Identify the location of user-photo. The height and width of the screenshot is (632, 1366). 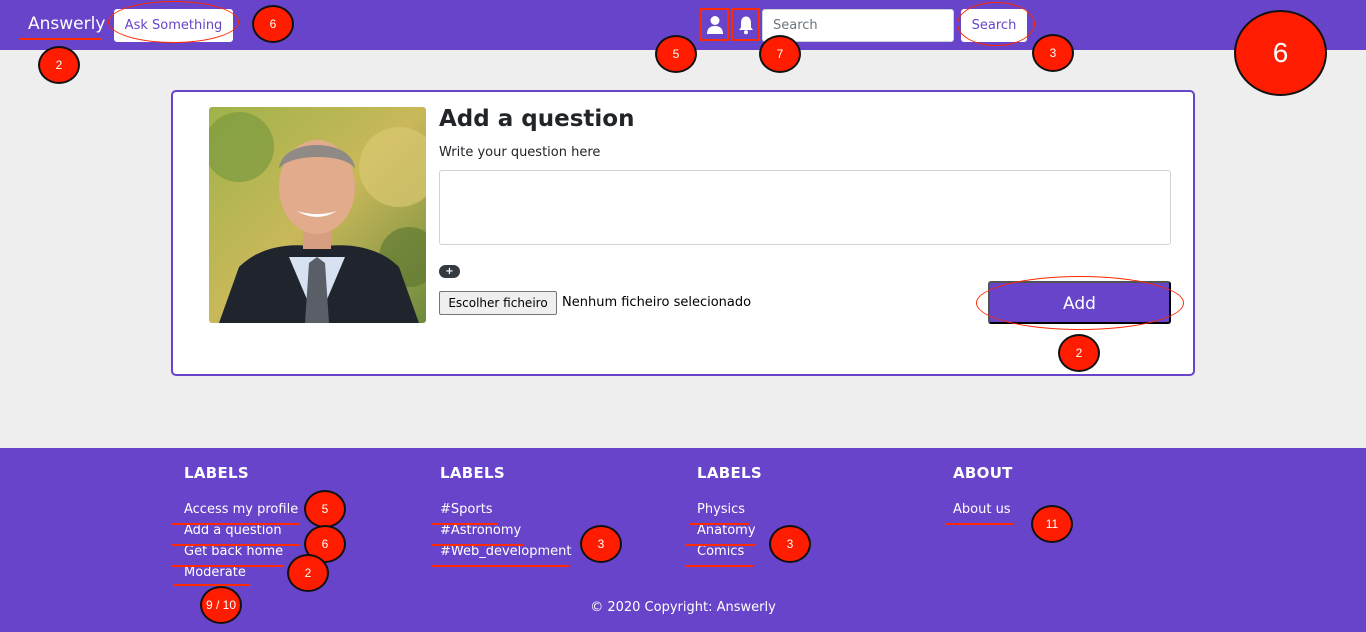
(317, 215).